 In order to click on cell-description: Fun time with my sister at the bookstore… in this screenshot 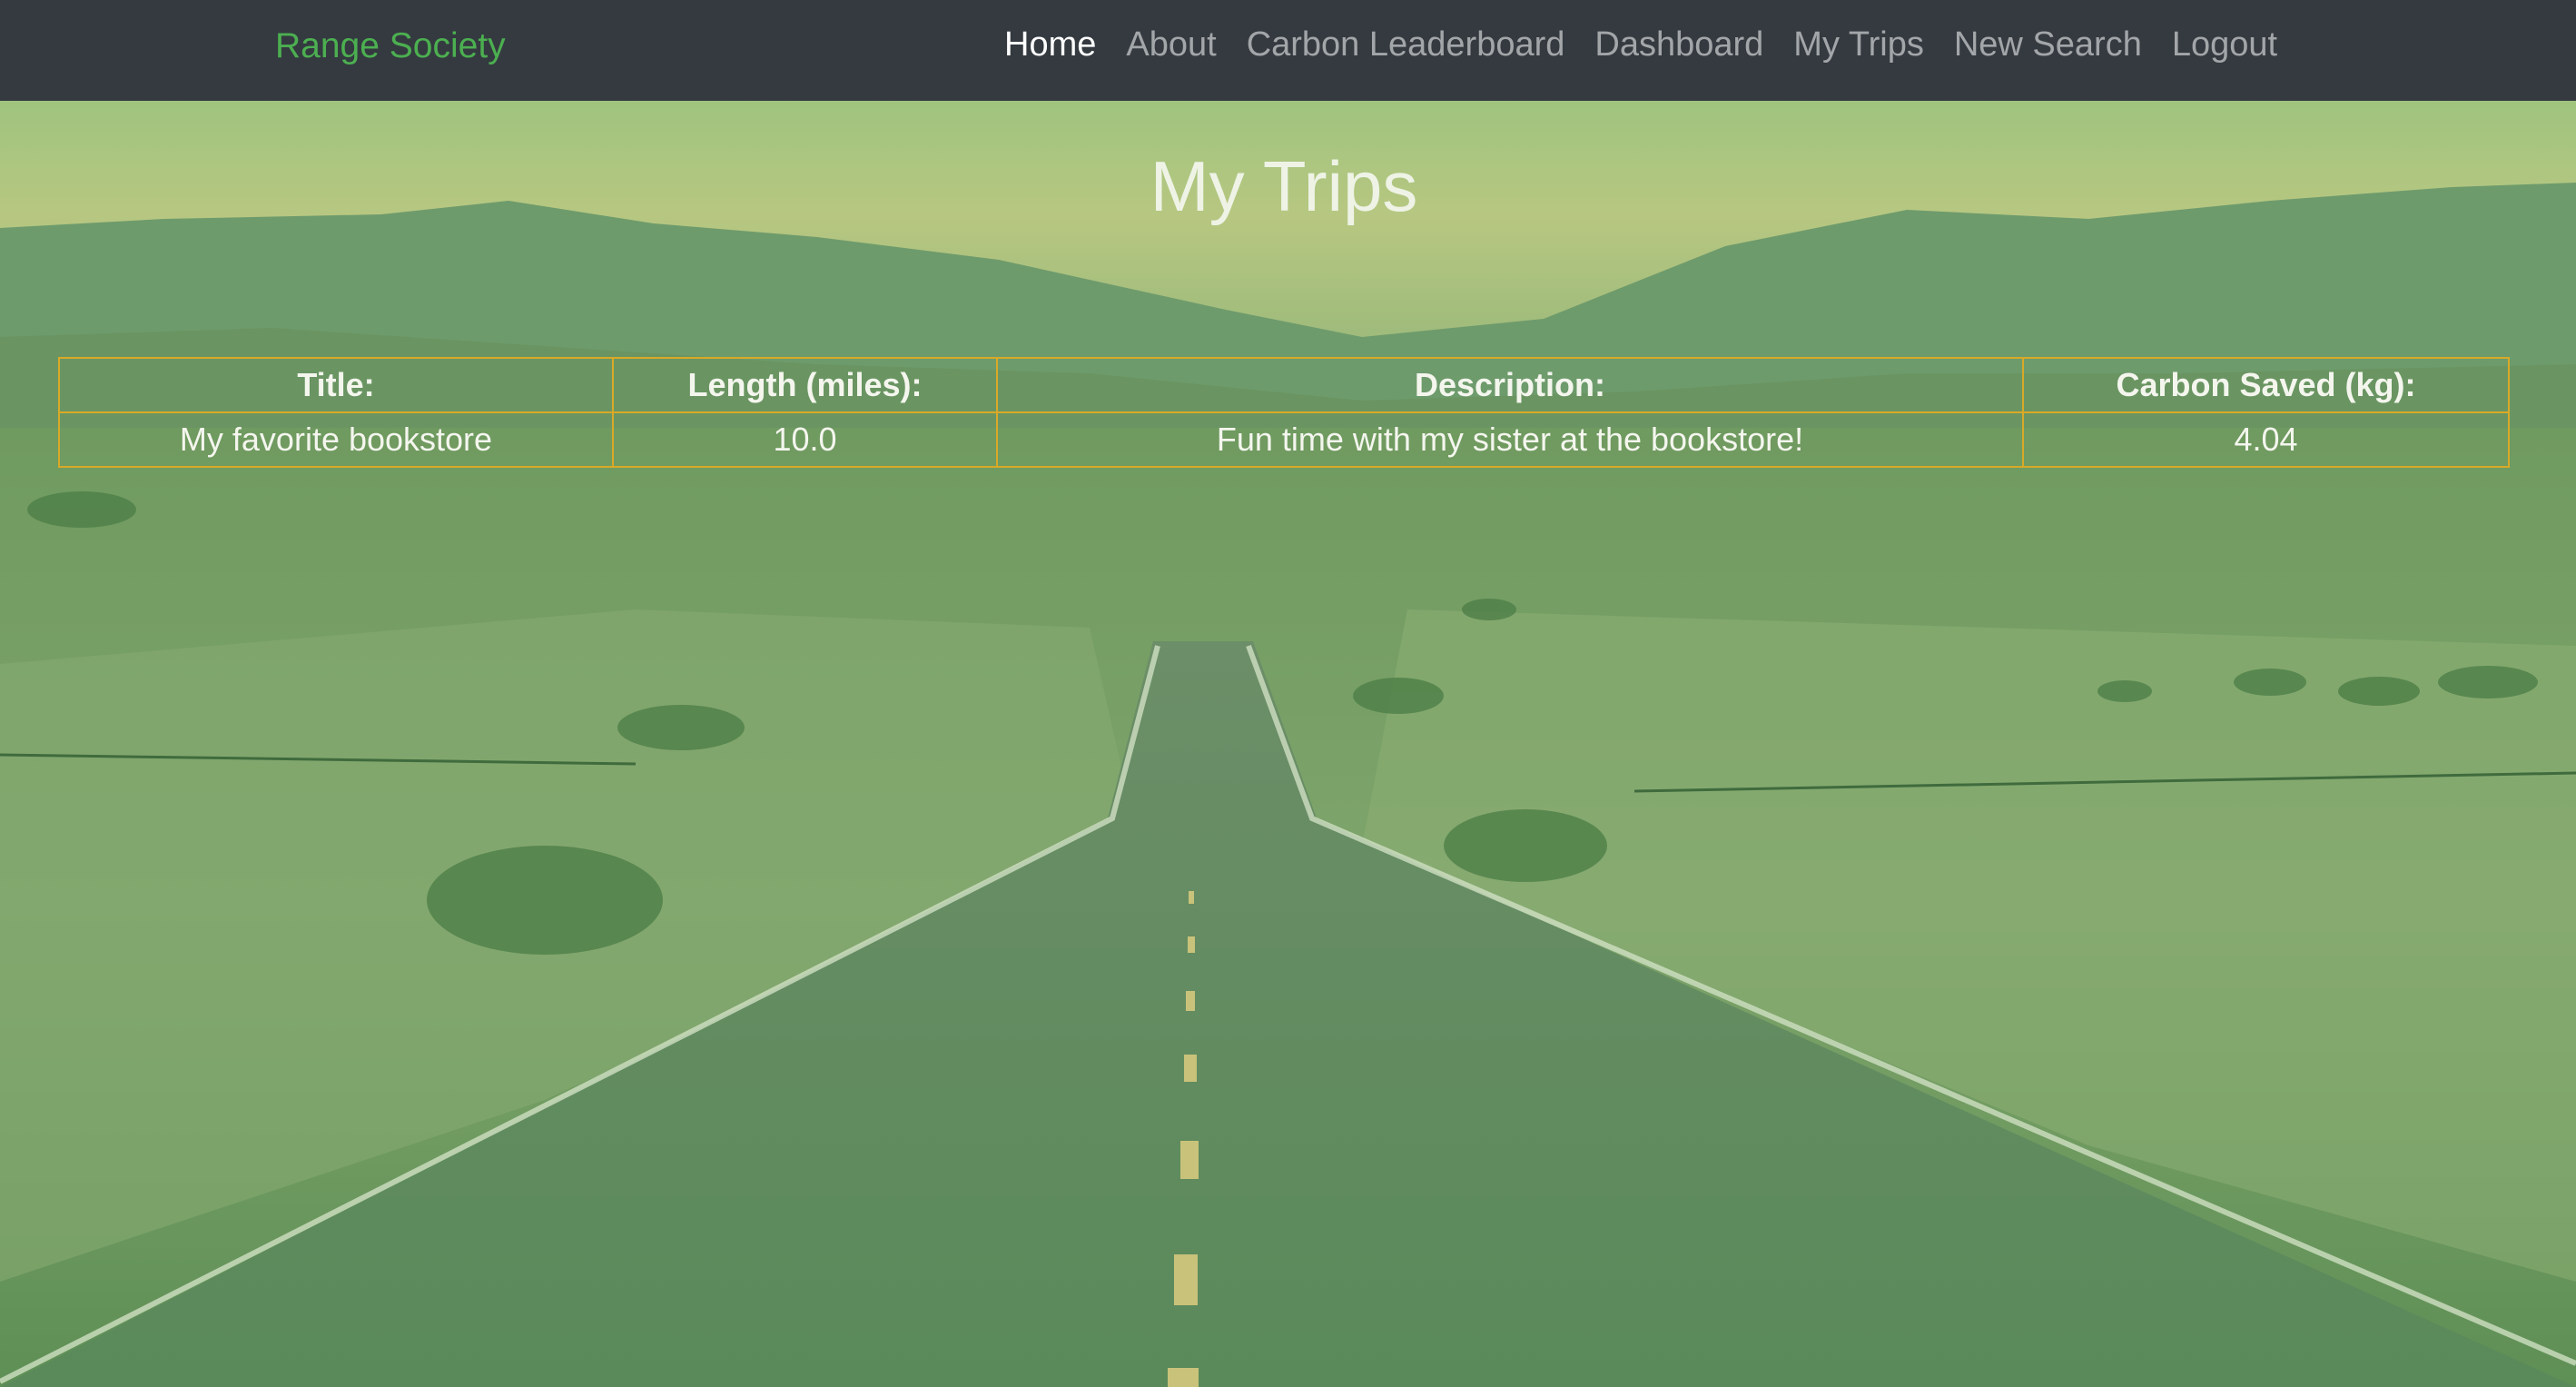, I will do `click(1510, 439)`.